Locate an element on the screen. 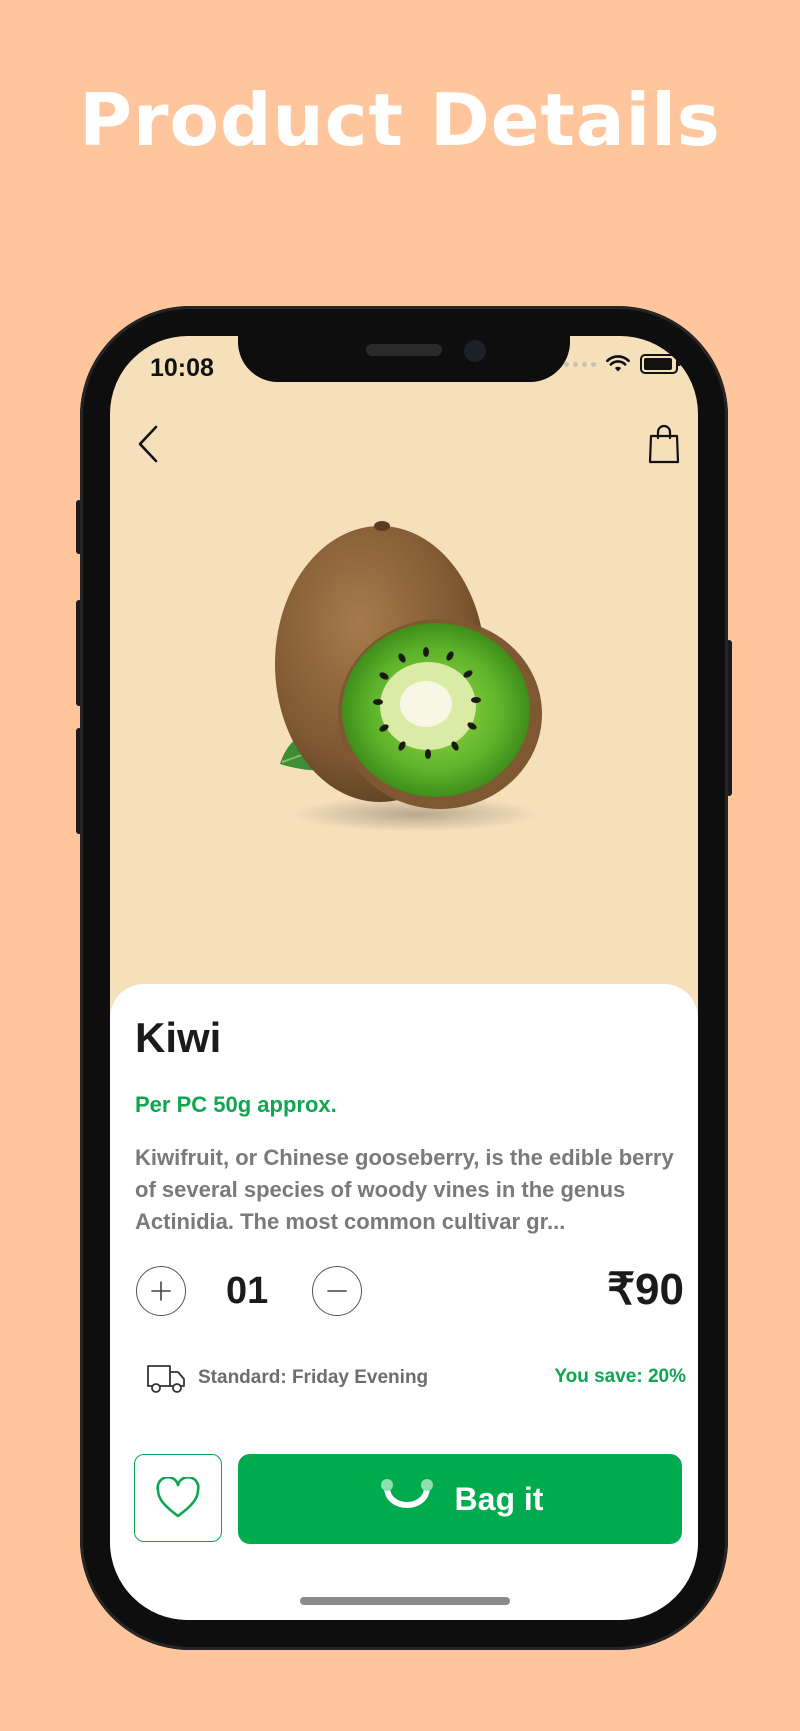 This screenshot has height=1731, width=800. quantity-decrease-button is located at coordinates (337, 1291).